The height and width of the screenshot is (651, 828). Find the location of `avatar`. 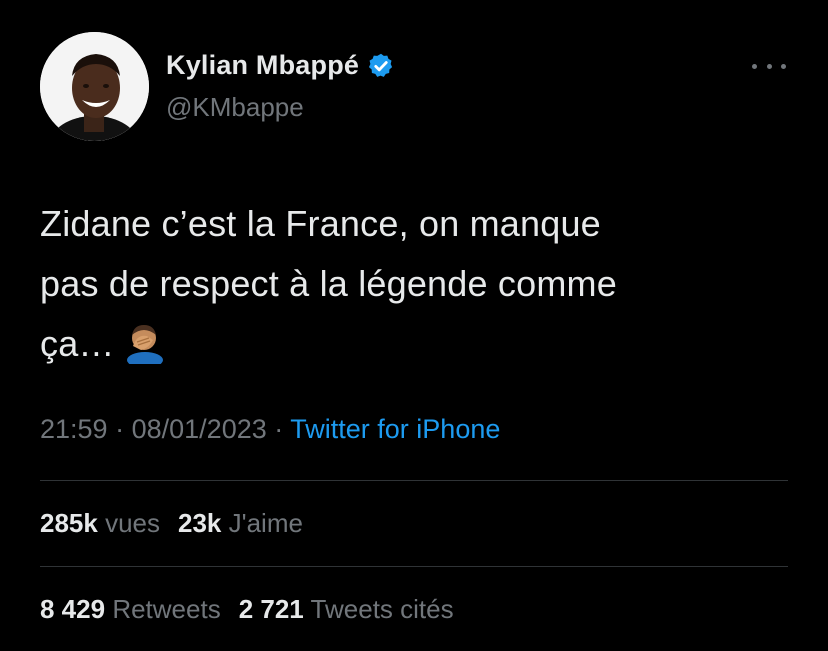

avatar is located at coordinates (94, 86).